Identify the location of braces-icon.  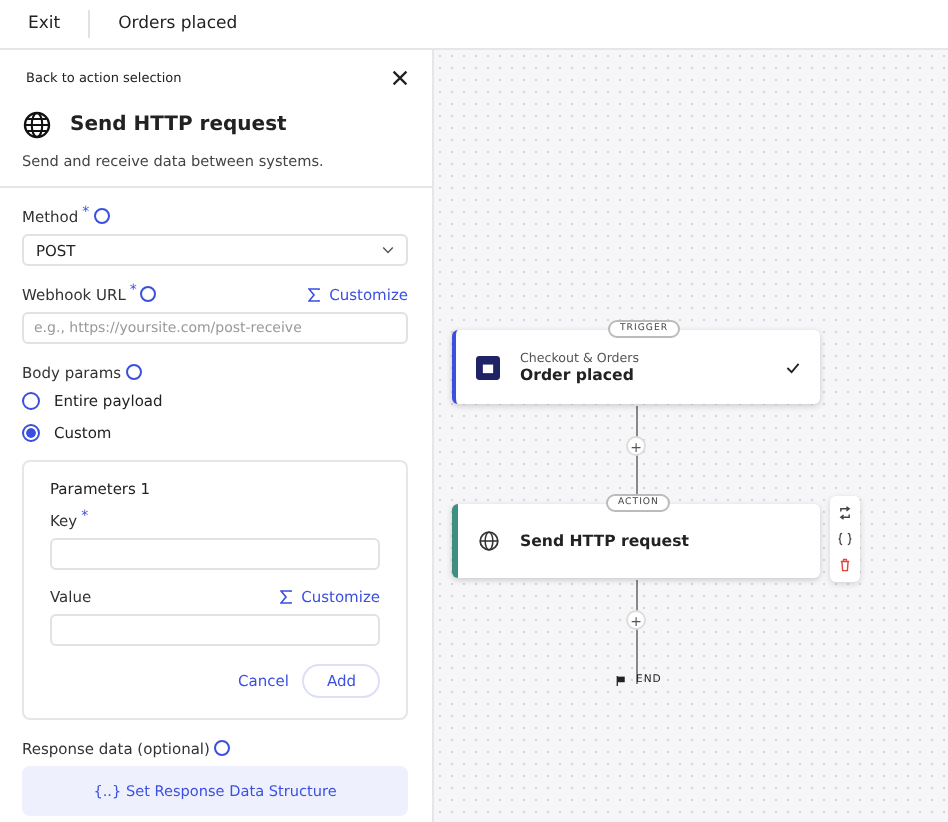
(845, 539).